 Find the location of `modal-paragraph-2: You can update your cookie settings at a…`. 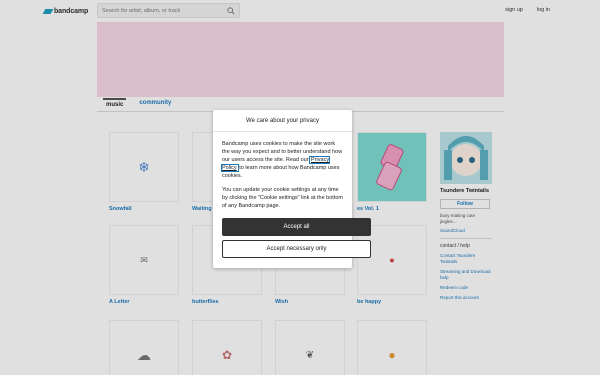

modal-paragraph-2: You can update your cookie settings at a… is located at coordinates (282, 198).